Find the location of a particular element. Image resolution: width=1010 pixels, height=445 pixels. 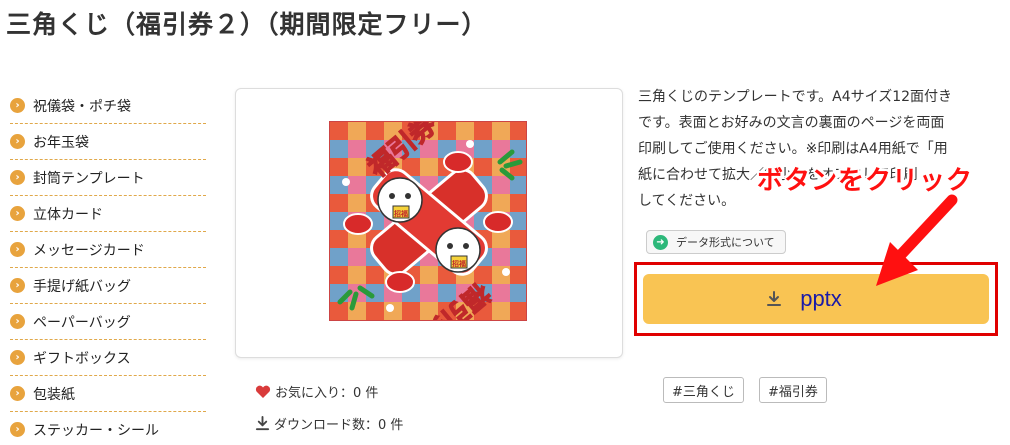

data-format-label: データ形式について is located at coordinates (725, 242).